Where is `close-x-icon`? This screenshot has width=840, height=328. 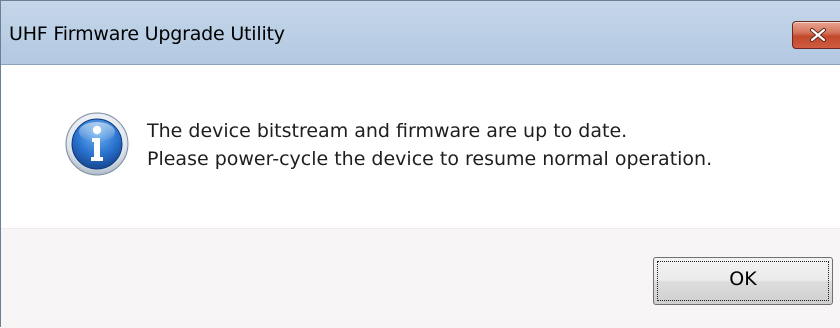 close-x-icon is located at coordinates (818, 35).